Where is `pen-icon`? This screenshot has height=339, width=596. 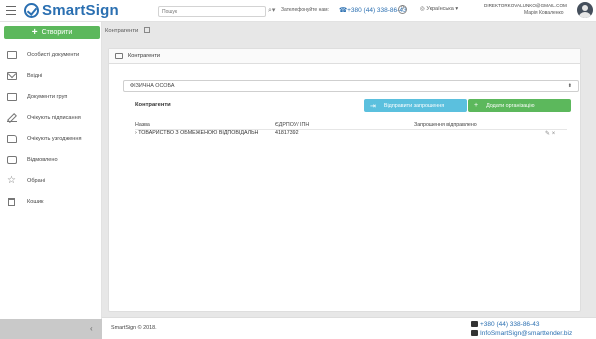
pen-icon is located at coordinates (12, 118).